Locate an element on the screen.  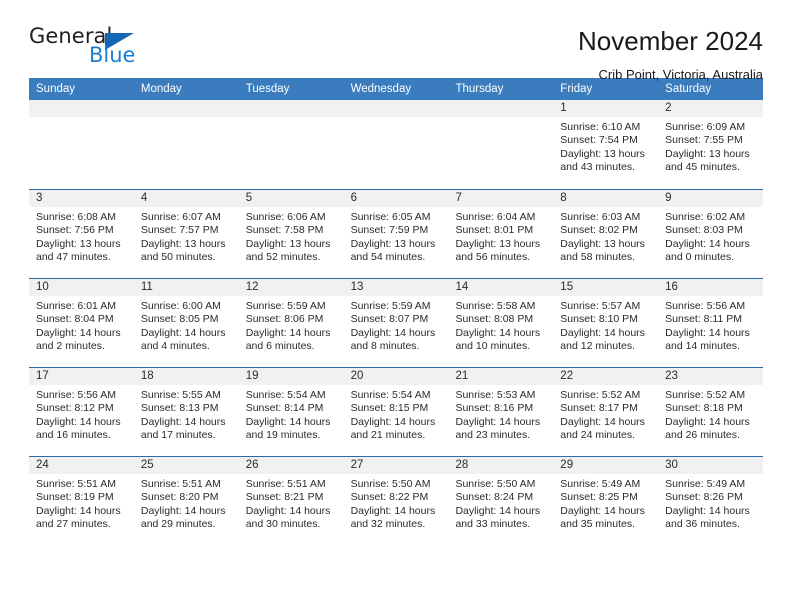
day-number: 4 is located at coordinates (186, 198).